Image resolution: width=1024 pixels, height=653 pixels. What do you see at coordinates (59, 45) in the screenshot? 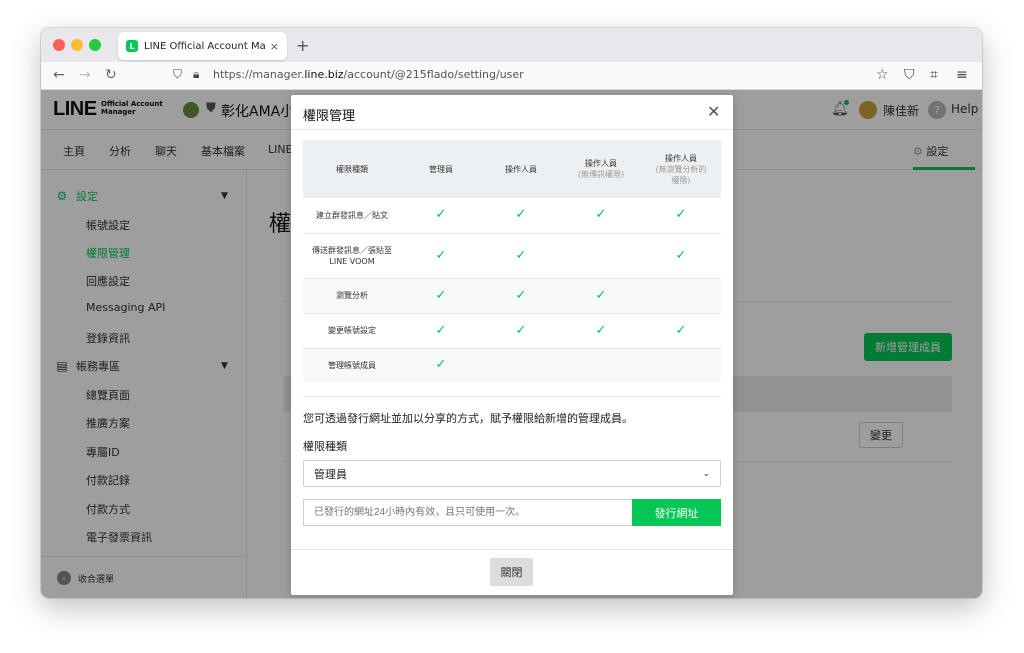
I see `close-window-button` at bounding box center [59, 45].